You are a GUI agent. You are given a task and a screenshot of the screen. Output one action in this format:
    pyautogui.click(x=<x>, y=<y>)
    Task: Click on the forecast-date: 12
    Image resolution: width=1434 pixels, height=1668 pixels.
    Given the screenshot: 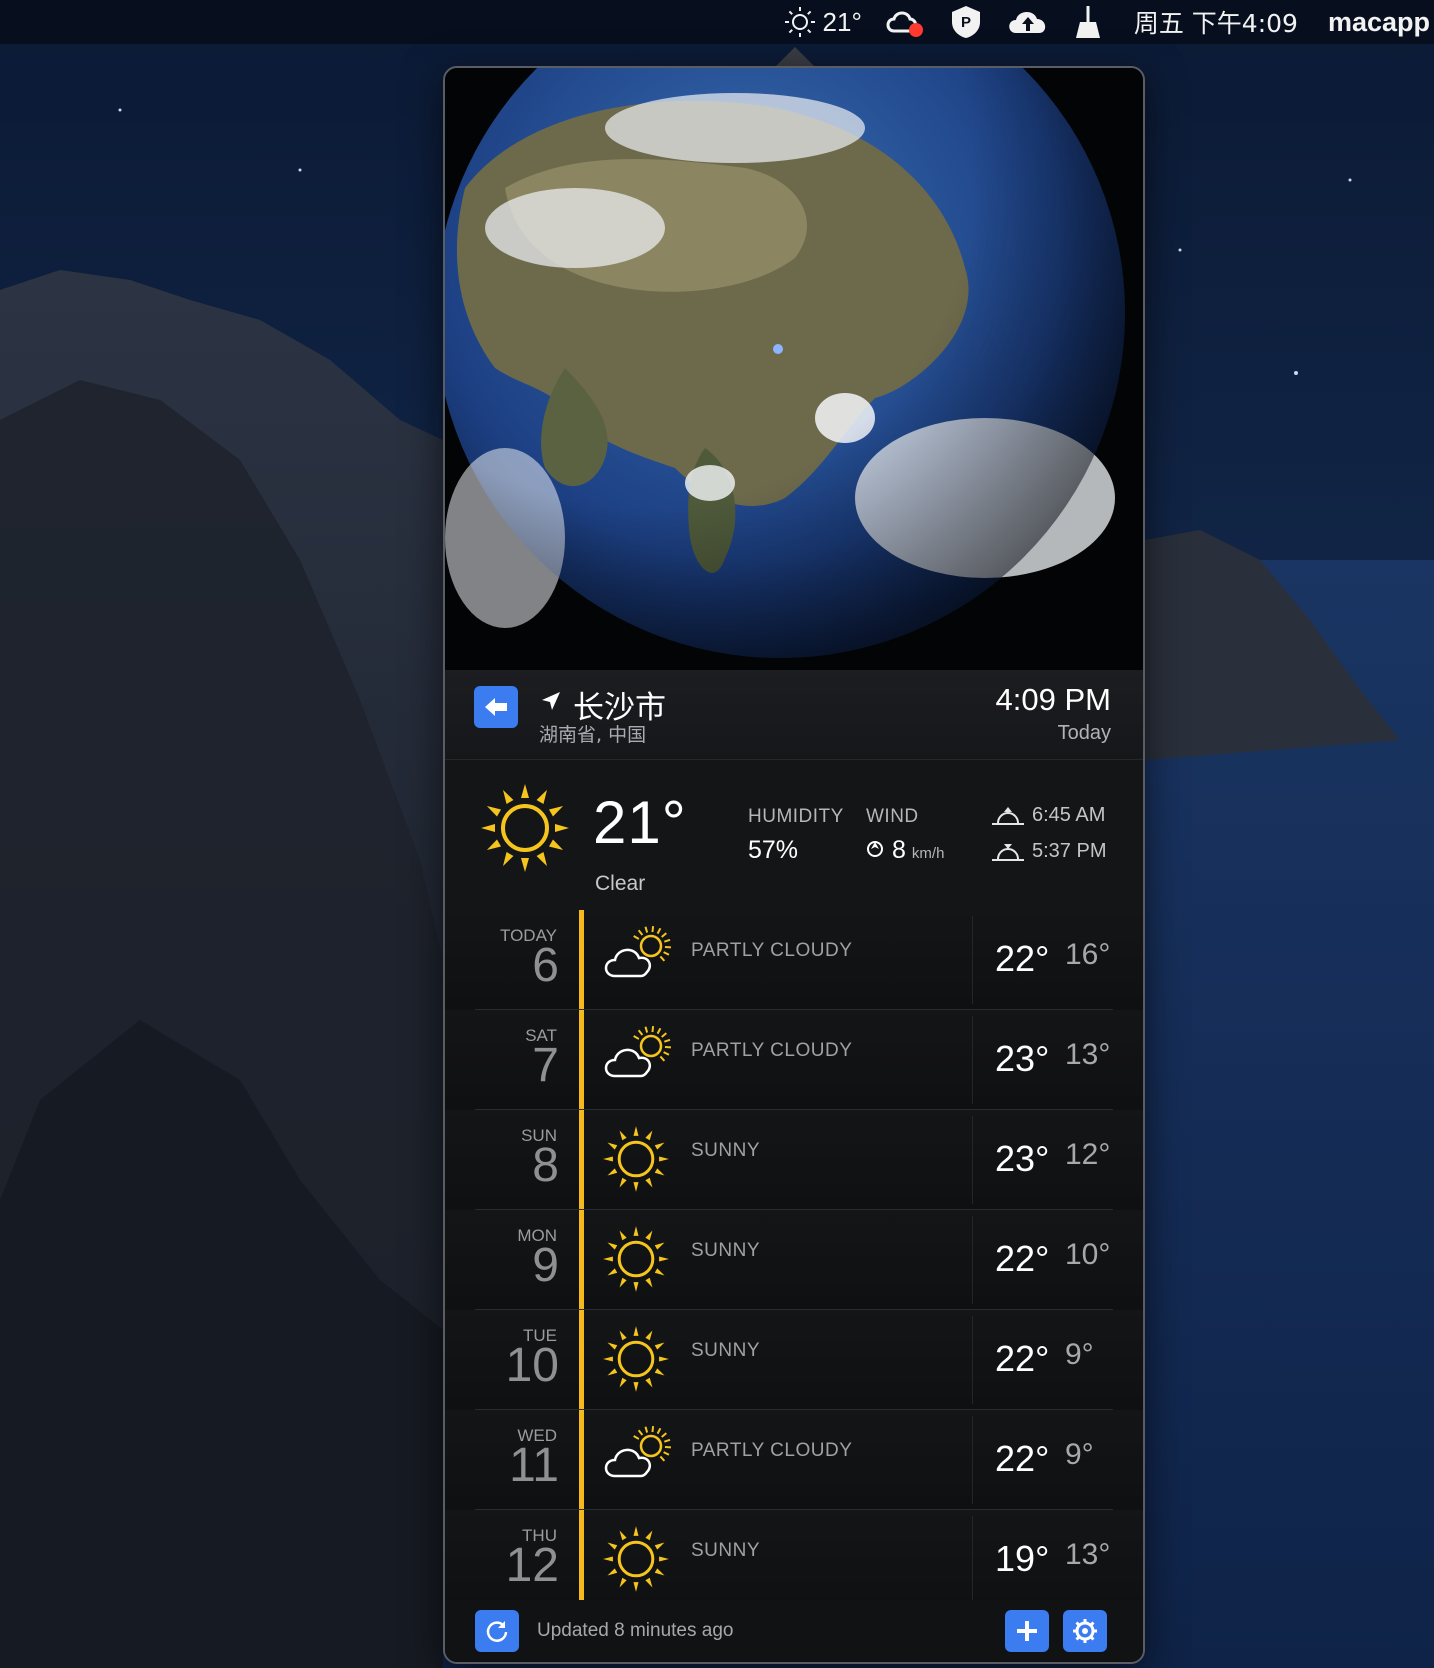 What is the action you would take?
    pyautogui.click(x=532, y=1565)
    